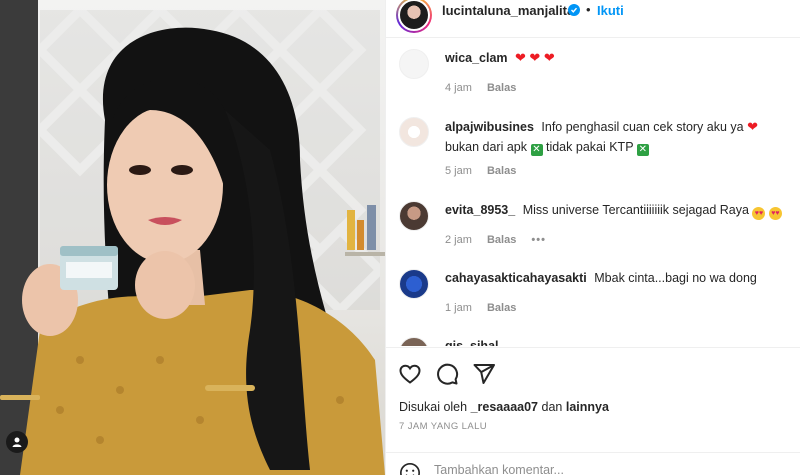 The height and width of the screenshot is (475, 800). What do you see at coordinates (458, 88) in the screenshot?
I see `comment-time: 4 jam` at bounding box center [458, 88].